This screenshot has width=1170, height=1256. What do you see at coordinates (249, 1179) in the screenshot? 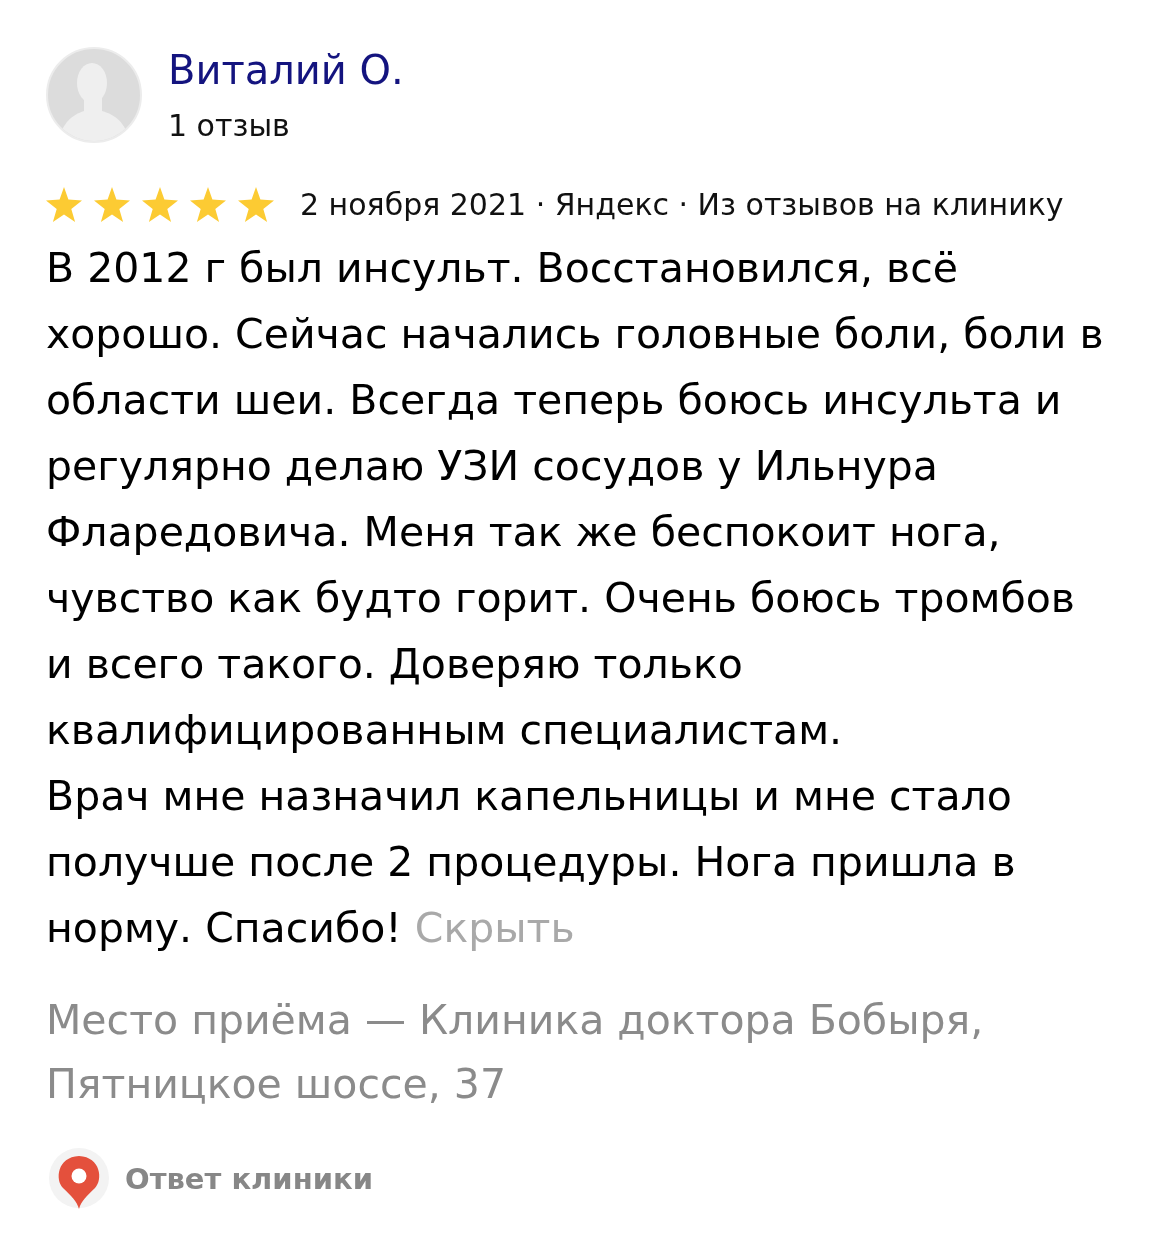
I see `clinic-reply-button: Ответ клиники` at bounding box center [249, 1179].